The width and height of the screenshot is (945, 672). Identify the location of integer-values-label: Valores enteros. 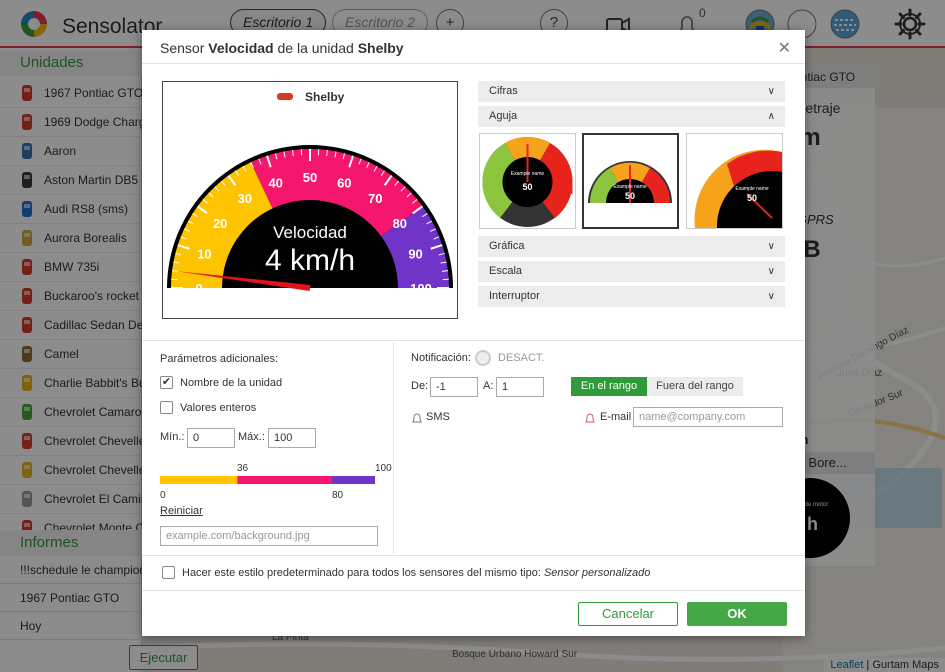
(218, 408).